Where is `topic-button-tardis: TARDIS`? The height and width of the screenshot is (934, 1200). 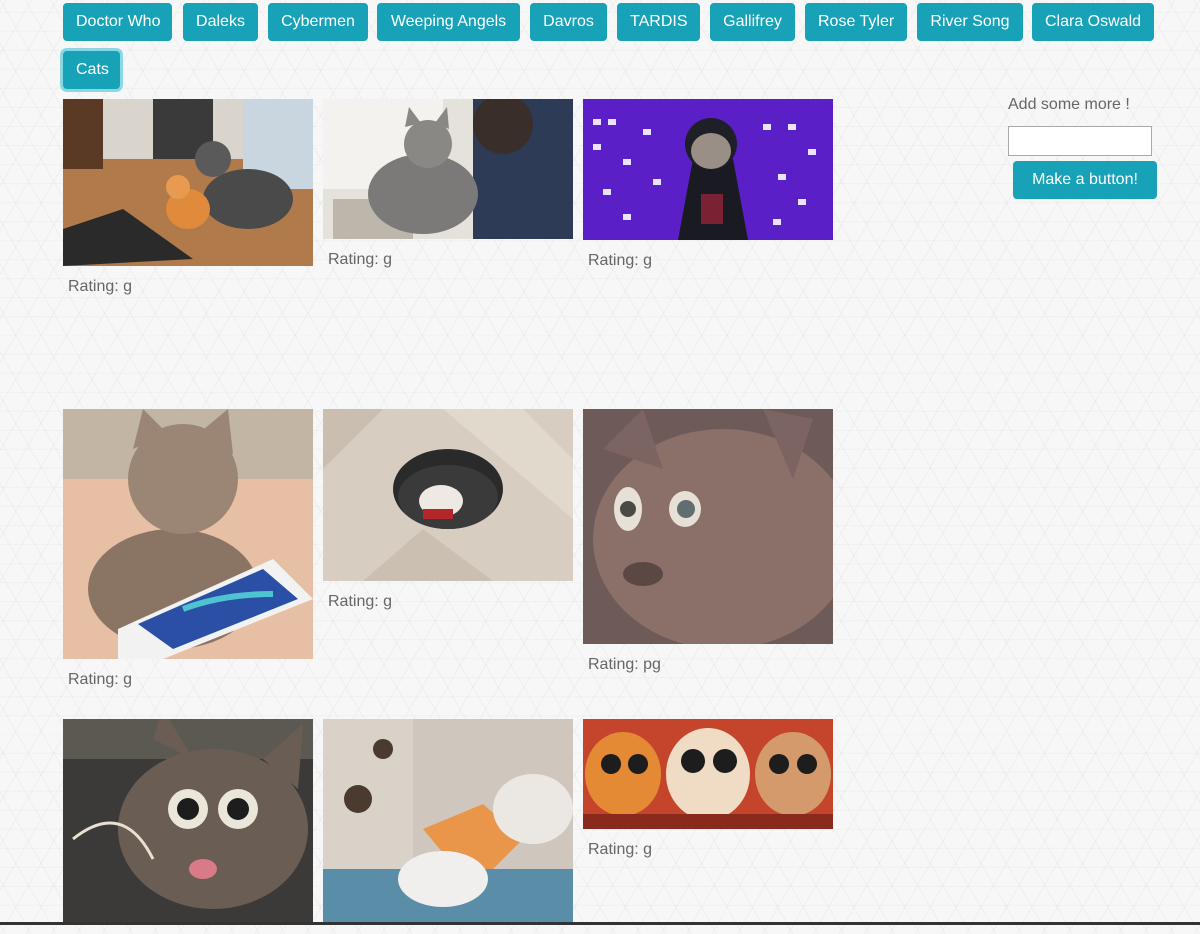
topic-button-tardis: TARDIS is located at coordinates (658, 22).